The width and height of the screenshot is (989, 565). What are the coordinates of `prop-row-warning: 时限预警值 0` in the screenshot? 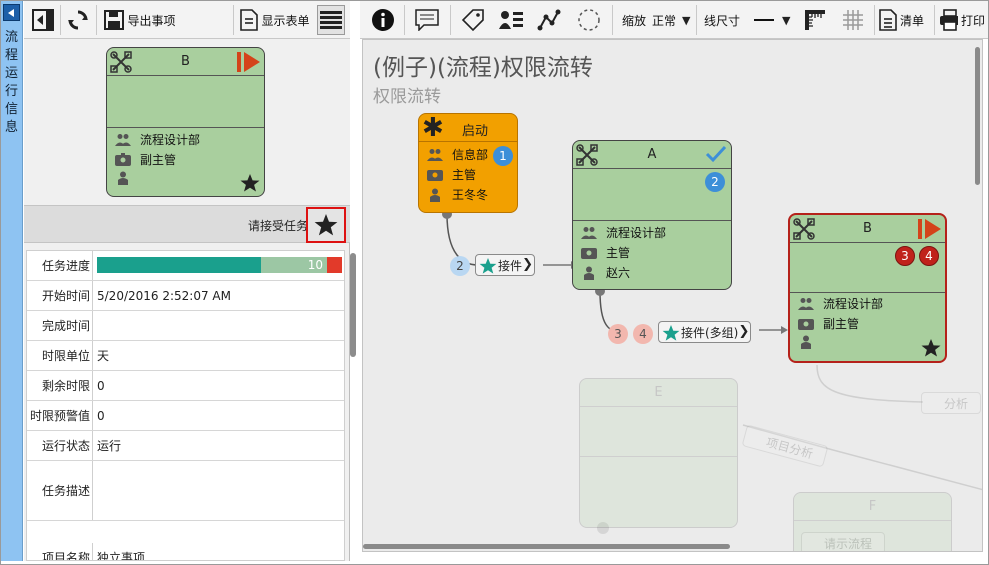 It's located at (185, 416).